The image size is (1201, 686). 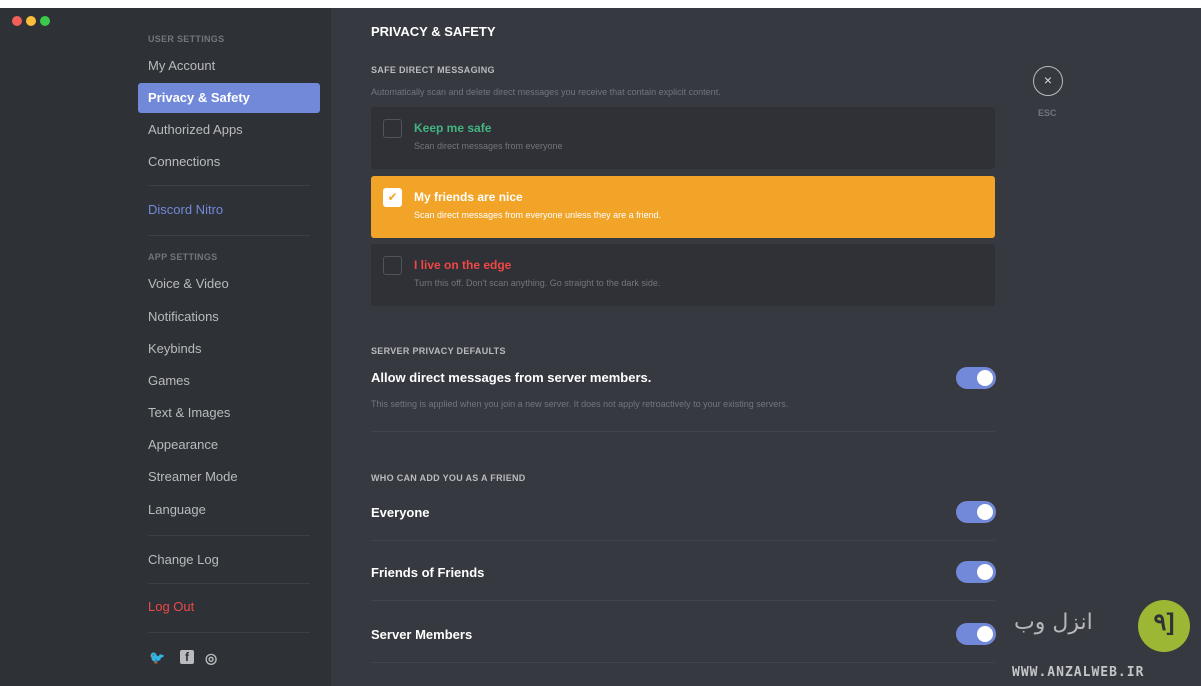 I want to click on minimize-window-icon, so click(x=31, y=21).